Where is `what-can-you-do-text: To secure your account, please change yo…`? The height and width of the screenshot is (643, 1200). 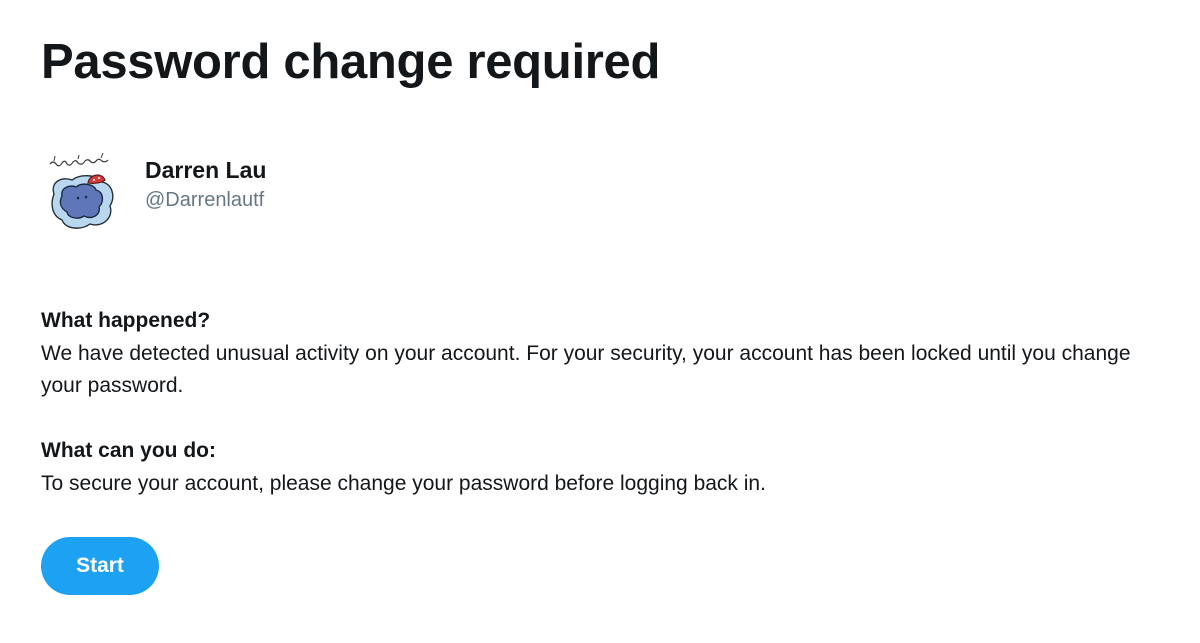 what-can-you-do-text: To secure your account, please change yo… is located at coordinates (403, 483).